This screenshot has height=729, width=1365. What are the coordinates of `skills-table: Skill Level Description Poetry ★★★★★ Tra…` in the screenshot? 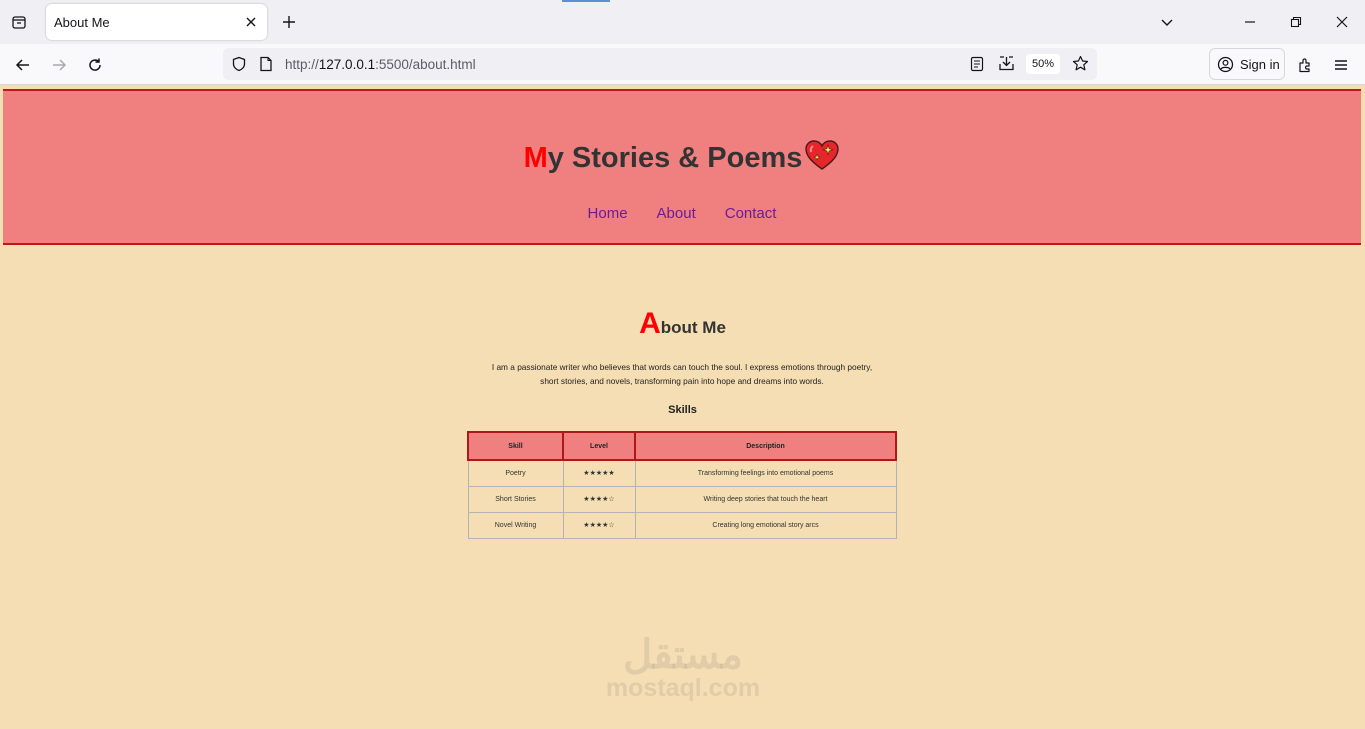 It's located at (682, 485).